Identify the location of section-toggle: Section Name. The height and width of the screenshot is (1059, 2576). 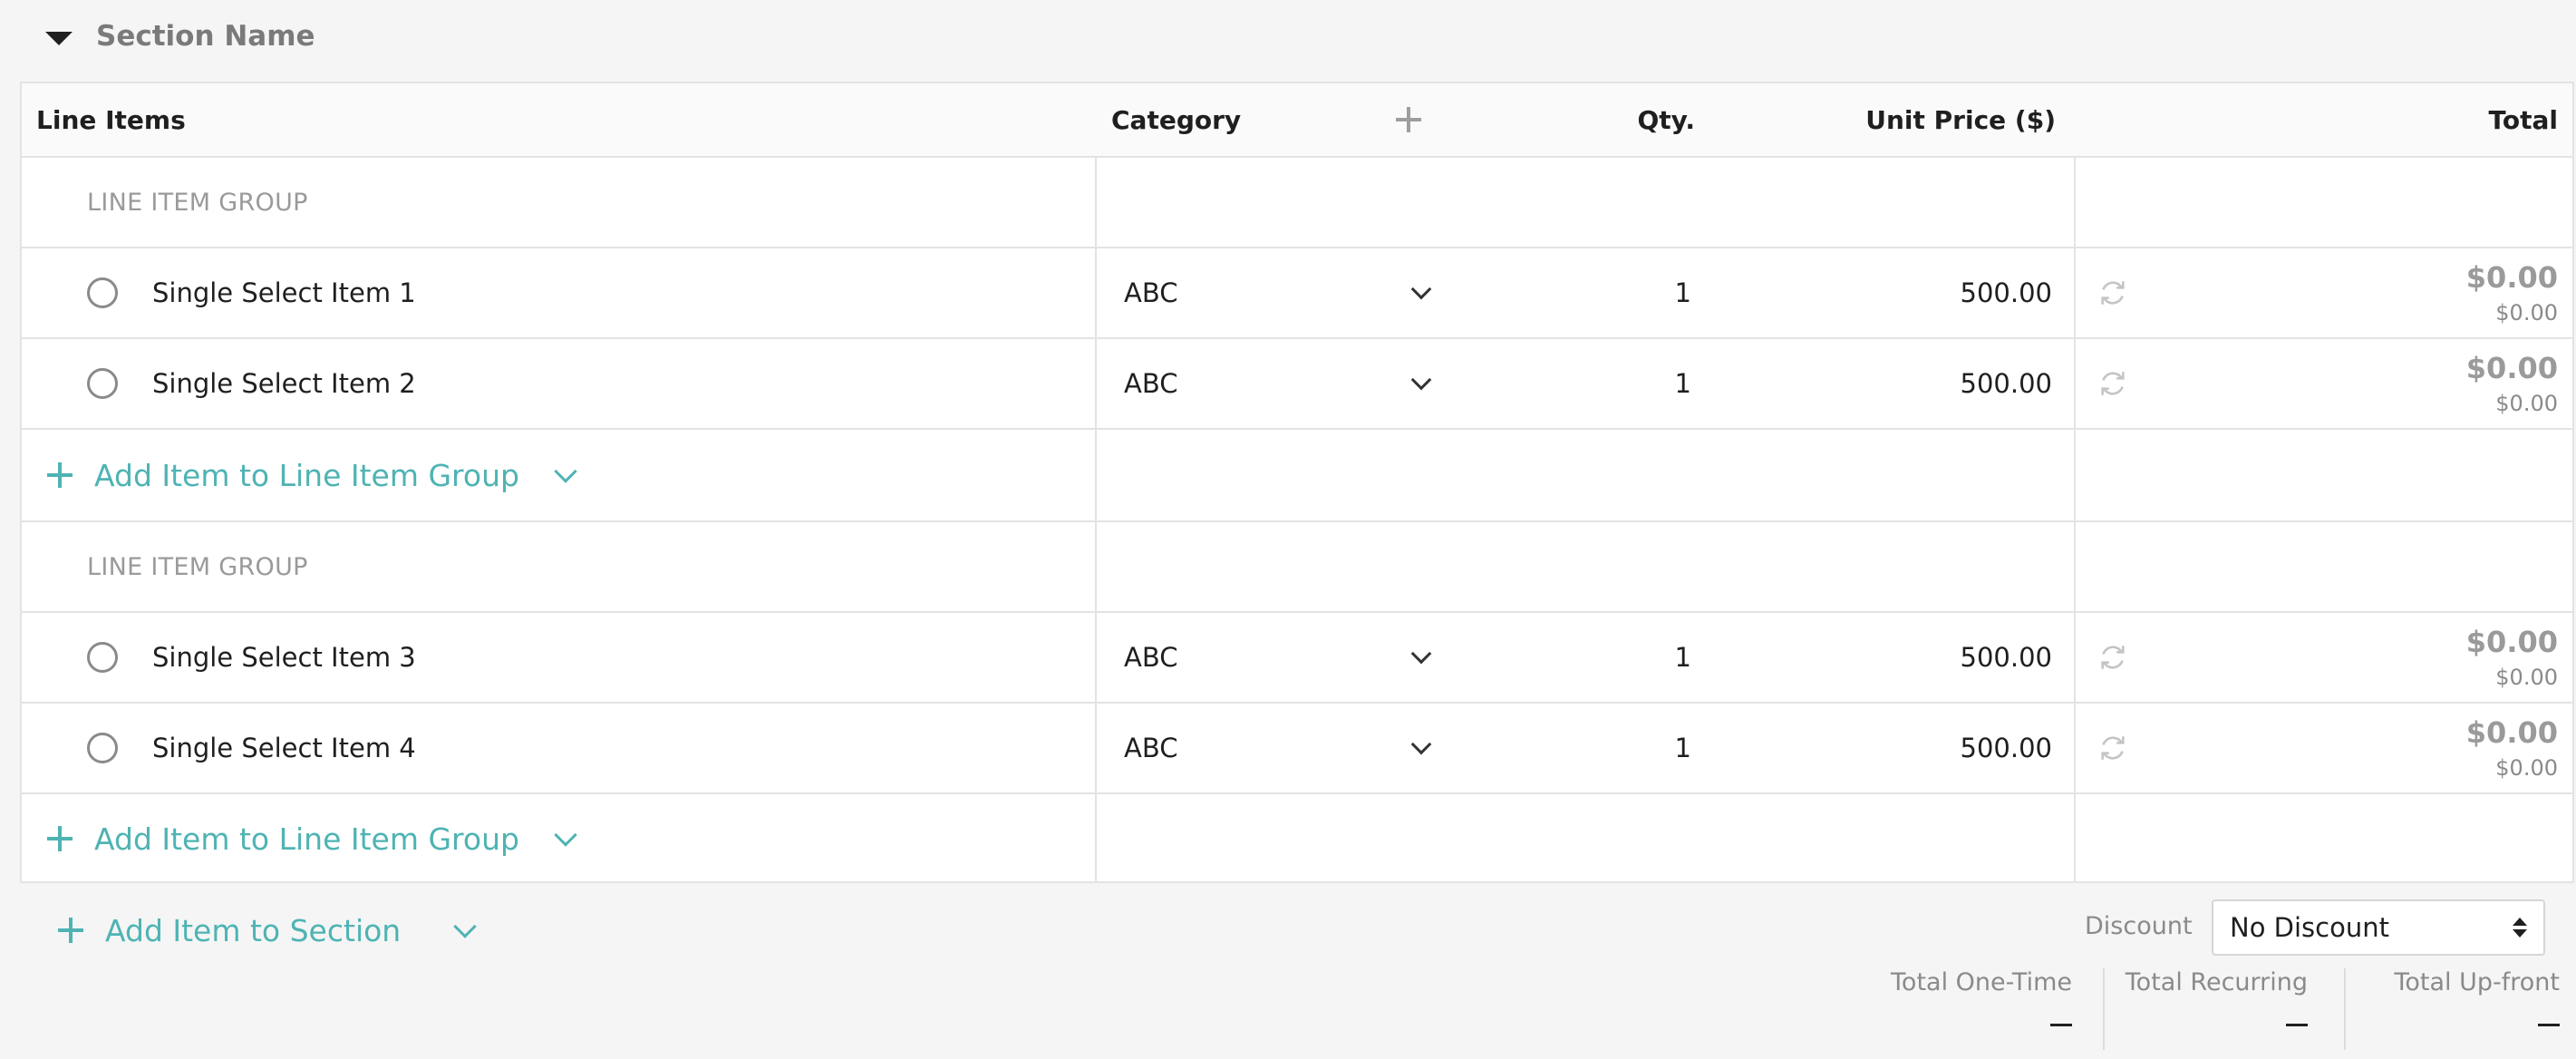
(180, 36).